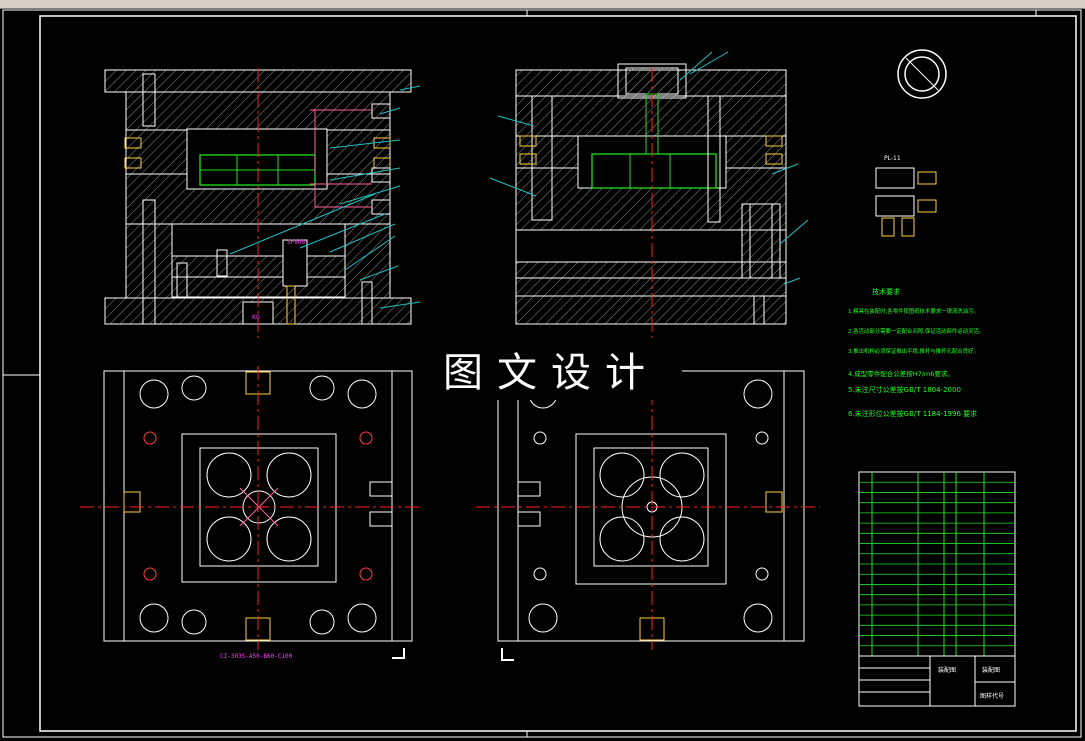 The width and height of the screenshot is (1085, 741). I want to click on title-cell: 装配图, so click(947, 670).